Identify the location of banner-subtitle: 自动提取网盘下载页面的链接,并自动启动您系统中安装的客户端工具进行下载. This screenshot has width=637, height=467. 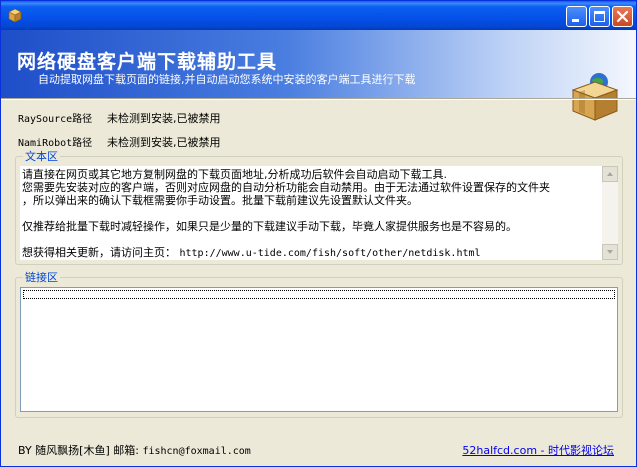
(227, 79).